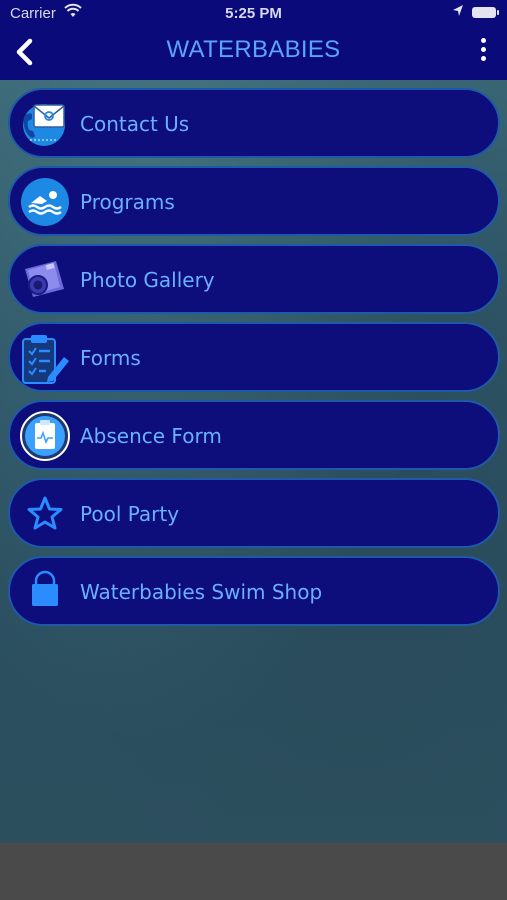 The image size is (507, 900). Describe the element at coordinates (147, 280) in the screenshot. I see `menu-item-label: Photo Gallery` at that location.